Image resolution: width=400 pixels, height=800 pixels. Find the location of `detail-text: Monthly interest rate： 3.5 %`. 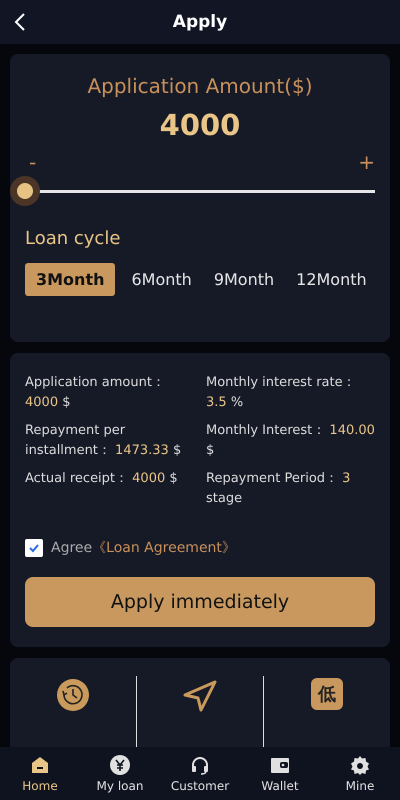

detail-text: Monthly interest rate： 3.5 % is located at coordinates (281, 393).